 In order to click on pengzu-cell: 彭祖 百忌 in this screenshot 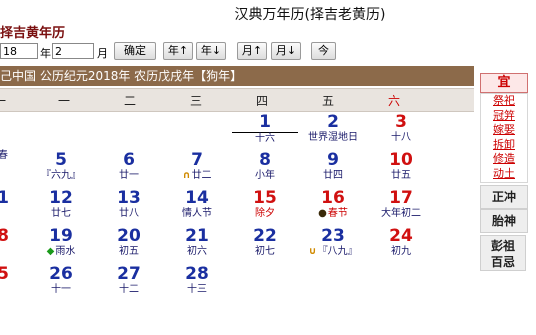, I will do `click(503, 253)`.